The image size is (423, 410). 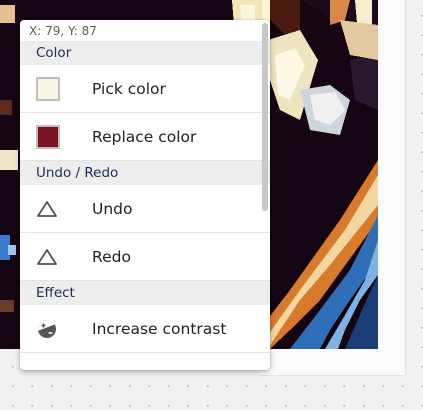 I want to click on menu-item-label: Replace color, so click(x=144, y=136).